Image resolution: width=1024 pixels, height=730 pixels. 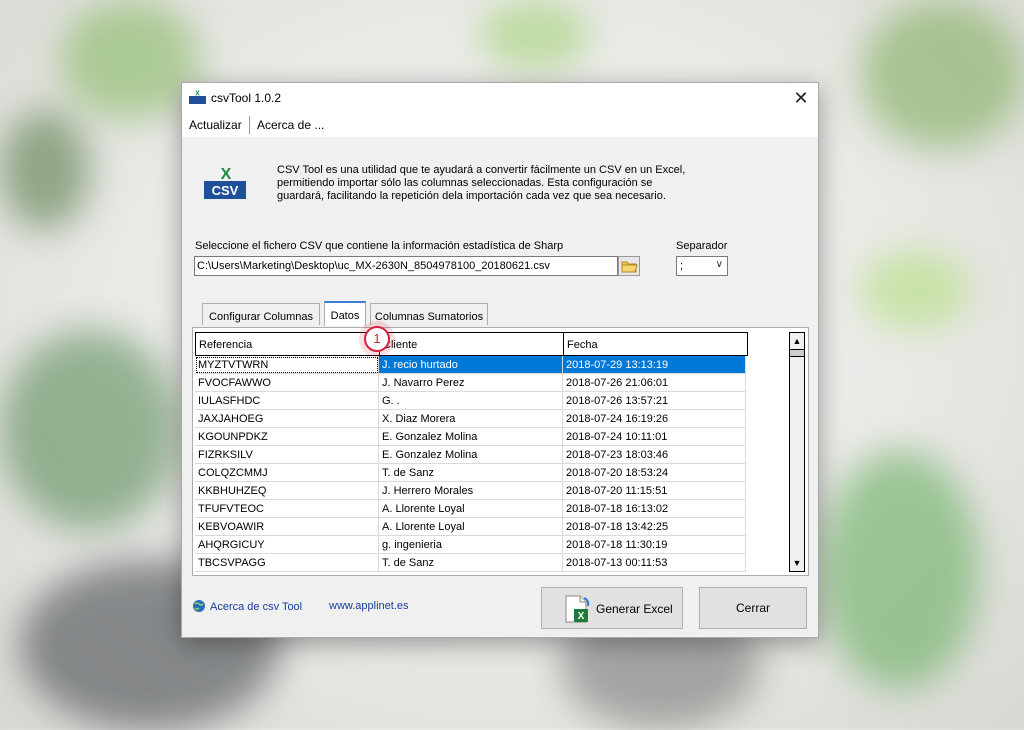 I want to click on column-header-fecha: Fecha, so click(x=655, y=344).